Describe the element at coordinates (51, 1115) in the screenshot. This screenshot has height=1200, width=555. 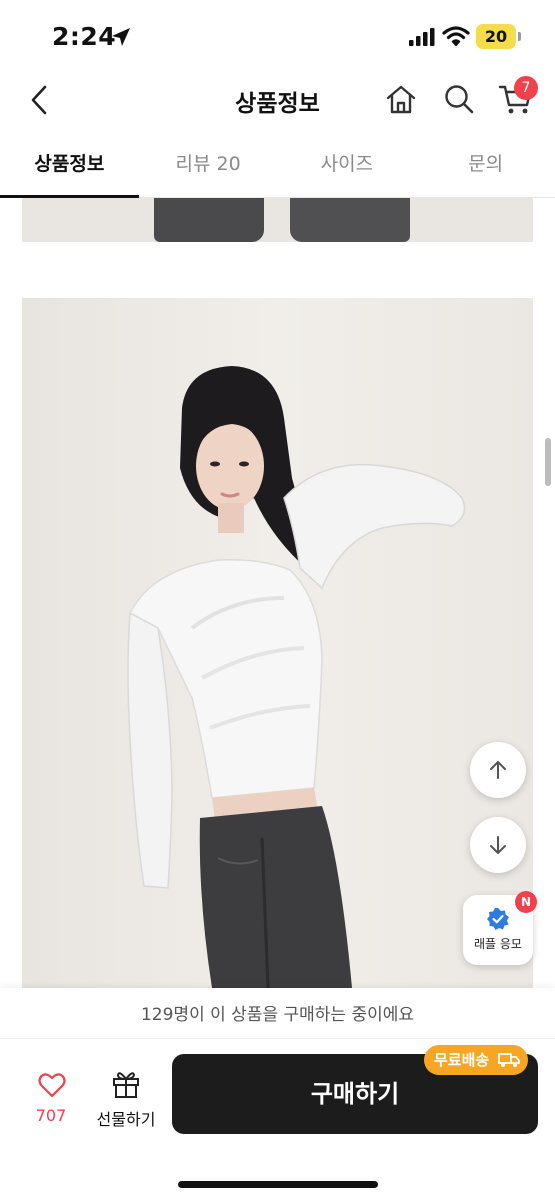
I see `like-count: 707` at that location.